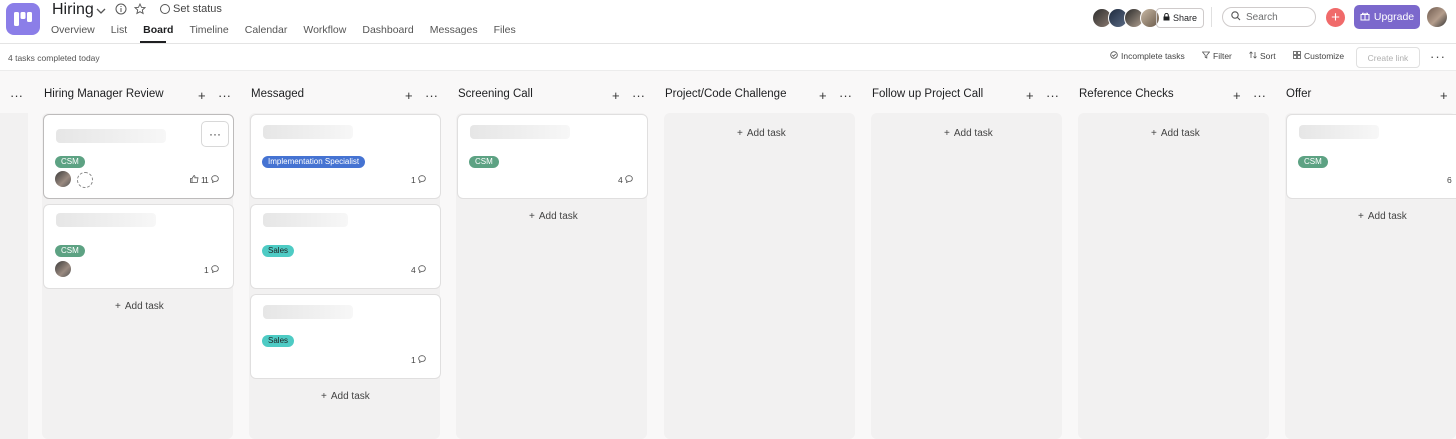 Image resolution: width=1456 pixels, height=439 pixels. What do you see at coordinates (1438, 56) in the screenshot?
I see `more-options-icon: ···` at bounding box center [1438, 56].